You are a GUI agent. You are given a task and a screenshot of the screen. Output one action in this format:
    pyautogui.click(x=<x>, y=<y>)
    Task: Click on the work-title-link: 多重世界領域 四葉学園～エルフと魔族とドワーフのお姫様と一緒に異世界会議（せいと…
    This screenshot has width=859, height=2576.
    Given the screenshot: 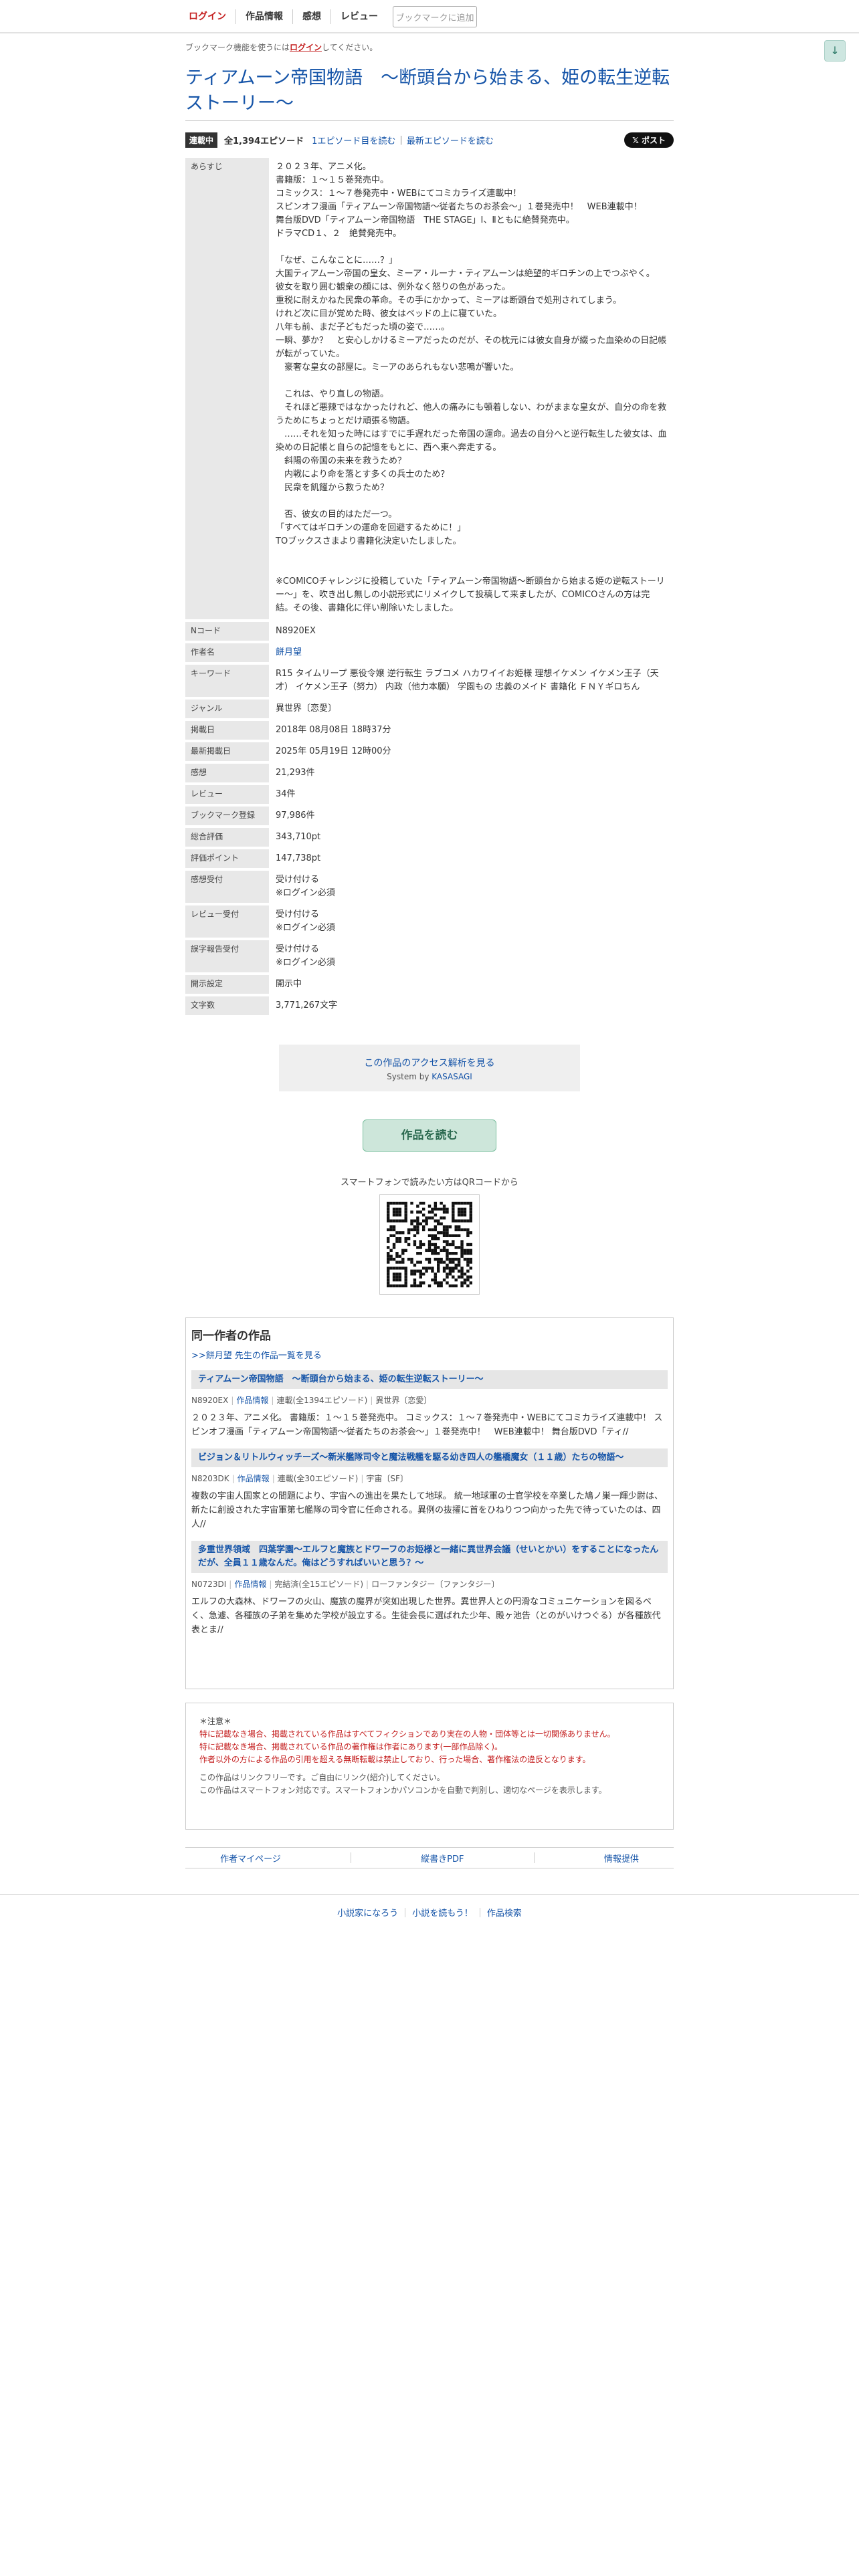 What is the action you would take?
    pyautogui.click(x=429, y=1557)
    